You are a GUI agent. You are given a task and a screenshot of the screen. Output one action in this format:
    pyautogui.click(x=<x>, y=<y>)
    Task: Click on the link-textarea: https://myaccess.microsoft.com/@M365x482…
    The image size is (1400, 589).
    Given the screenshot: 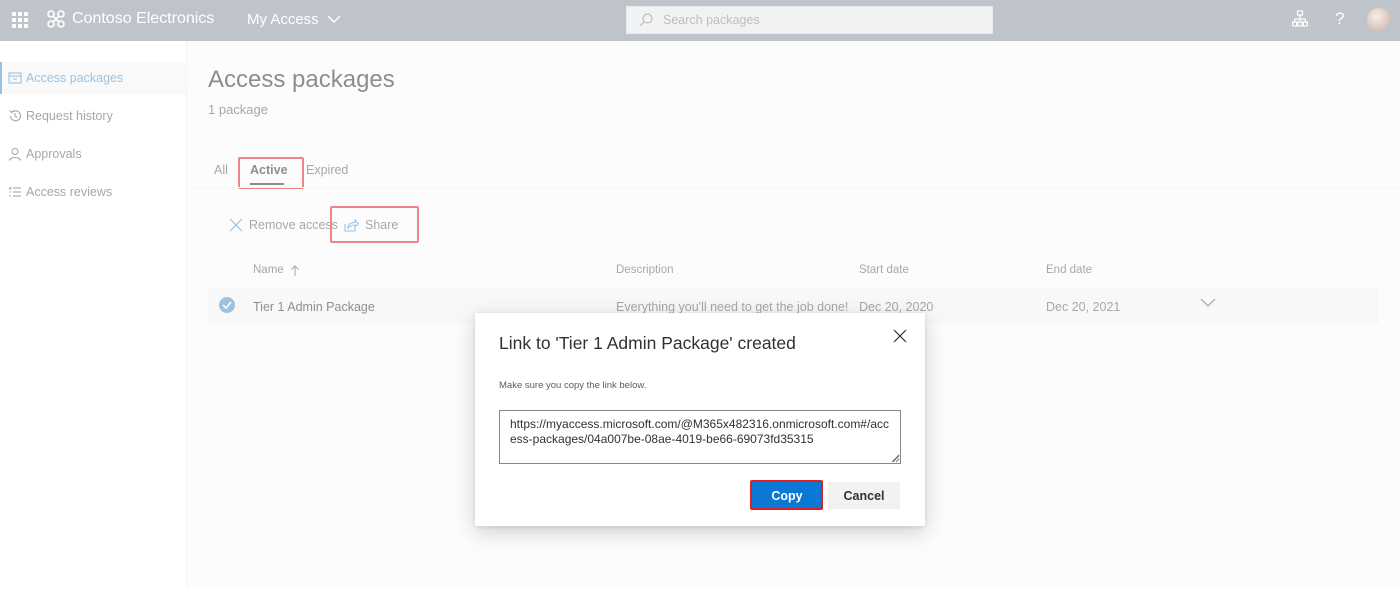 What is the action you would take?
    pyautogui.click(x=700, y=437)
    